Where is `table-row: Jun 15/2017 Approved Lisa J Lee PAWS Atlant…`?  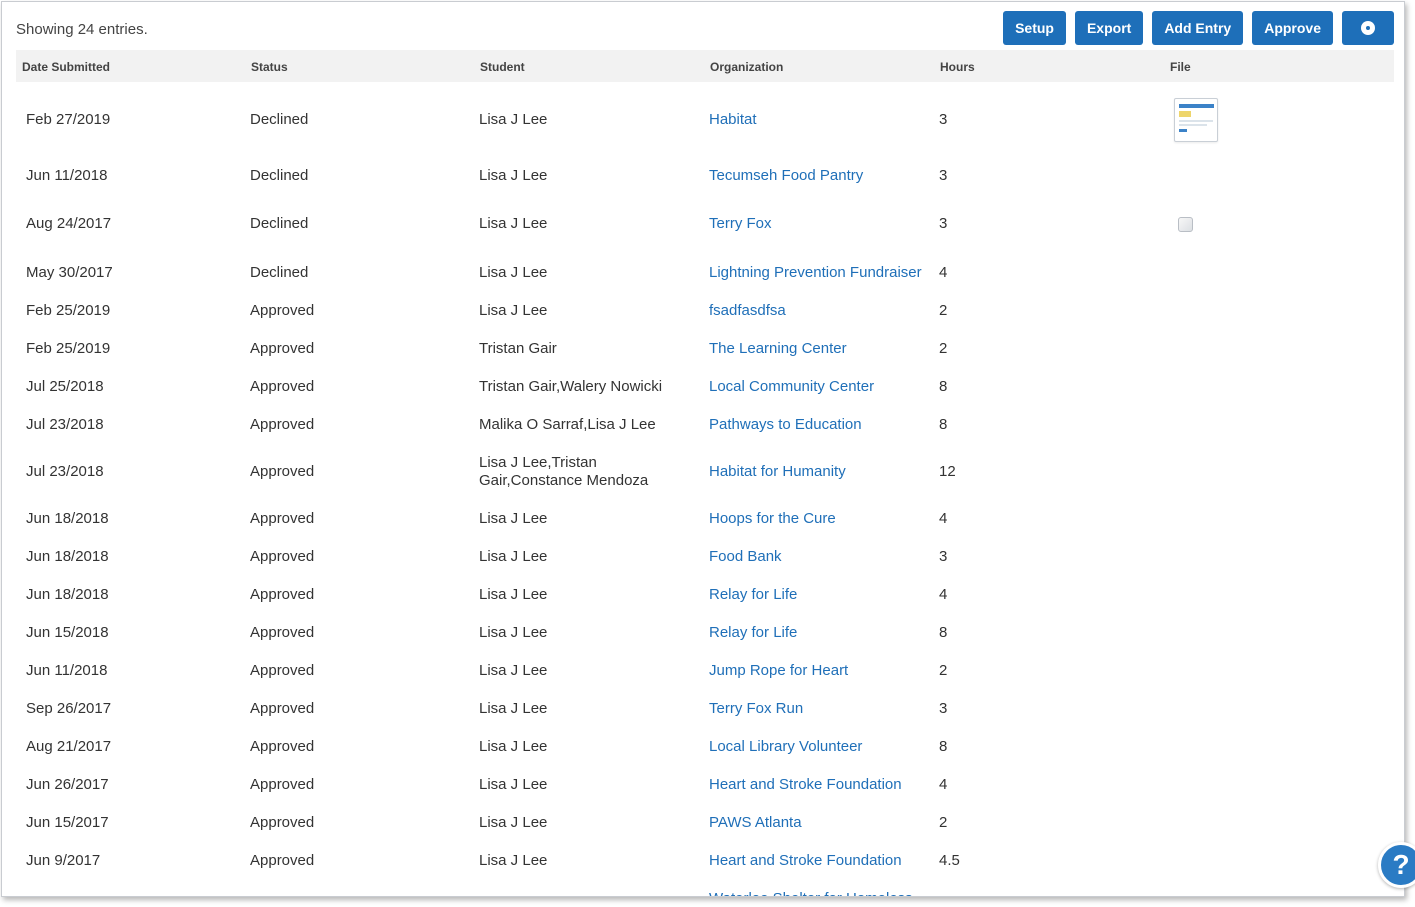
table-row: Jun 15/2017 Approved Lisa J Lee PAWS Atlant… is located at coordinates (705, 823).